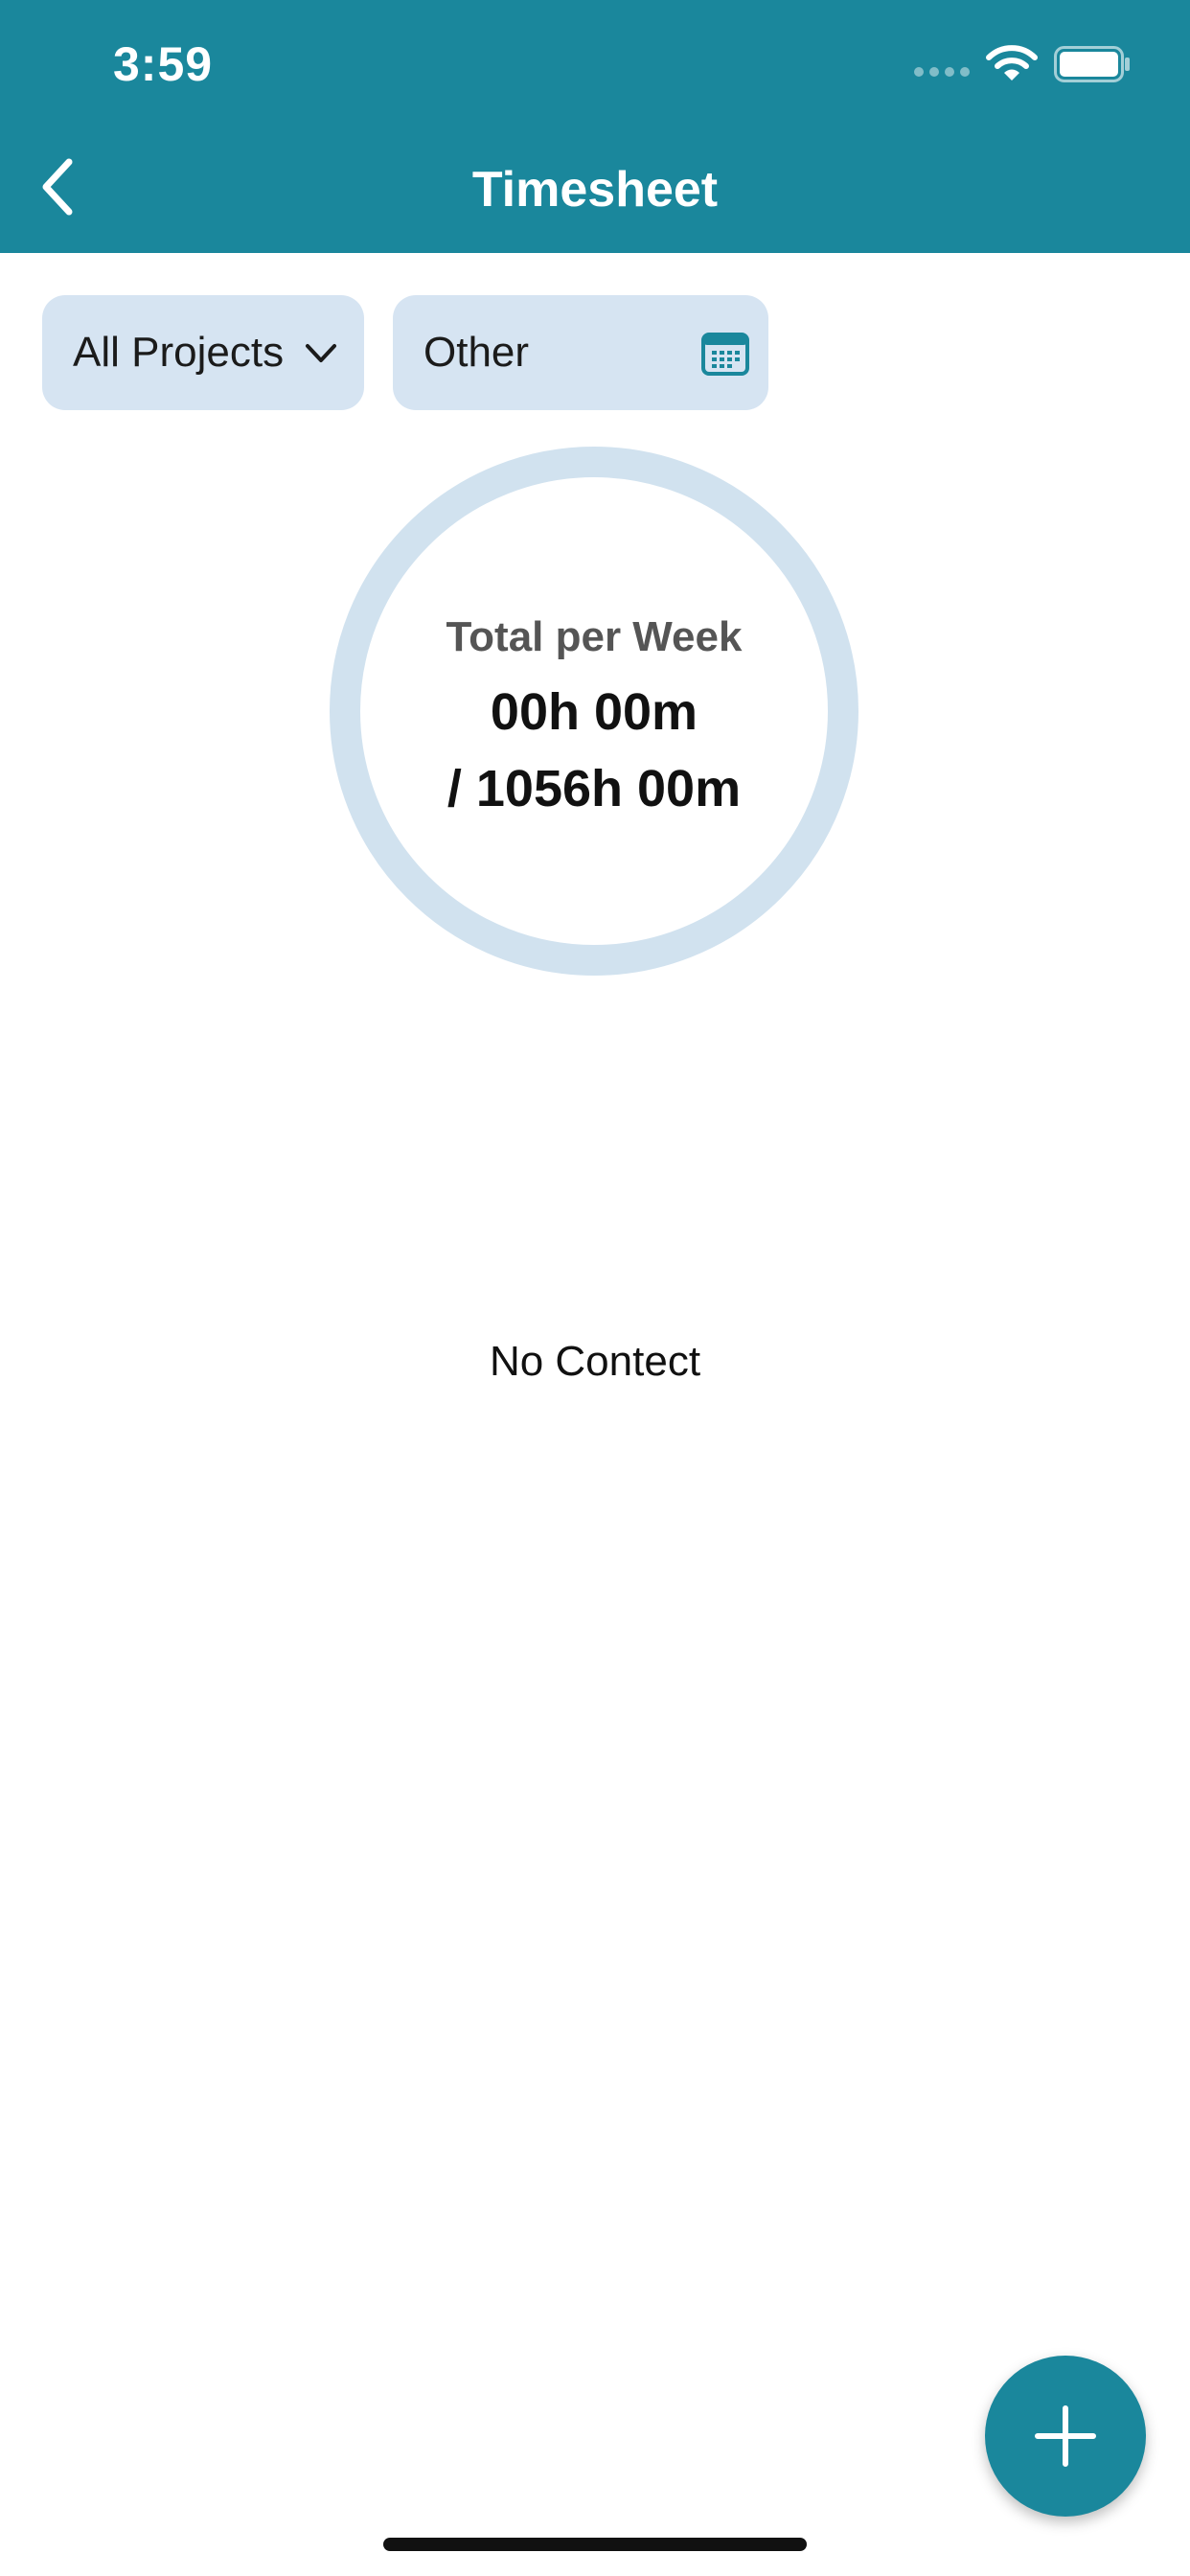 This screenshot has height=2576, width=1190. I want to click on app-header: 3:59 Timesheet, so click(595, 126).